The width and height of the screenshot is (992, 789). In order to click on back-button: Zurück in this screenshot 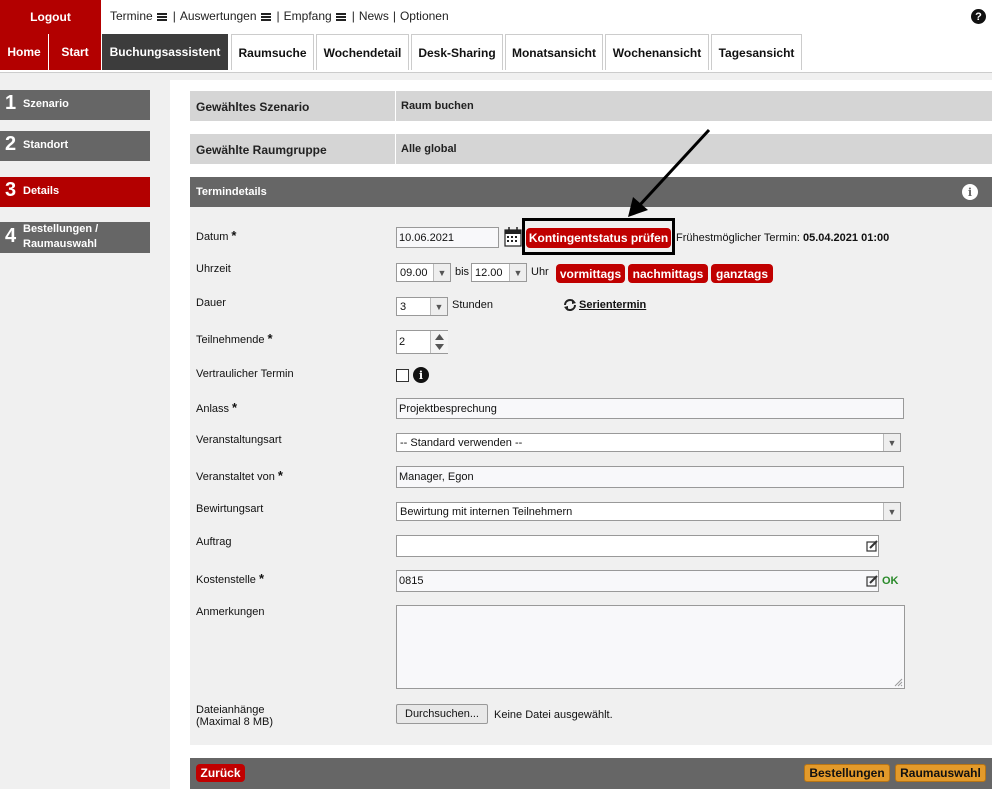, I will do `click(220, 773)`.